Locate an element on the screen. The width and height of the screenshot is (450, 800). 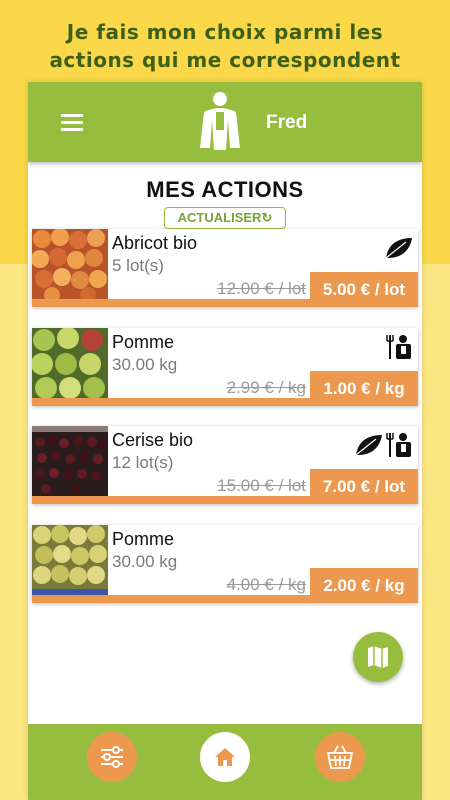
product-name: Cerise bio is located at coordinates (153, 440).